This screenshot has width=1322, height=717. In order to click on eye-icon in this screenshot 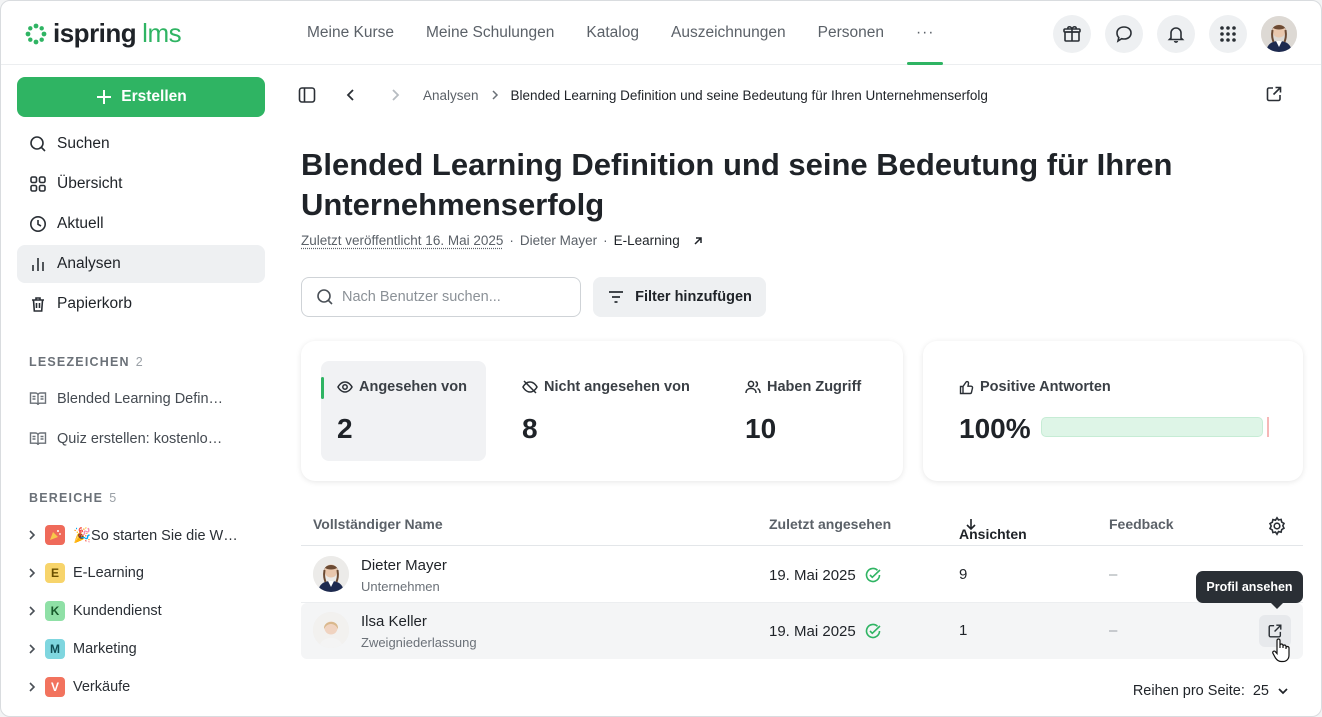, I will do `click(345, 387)`.